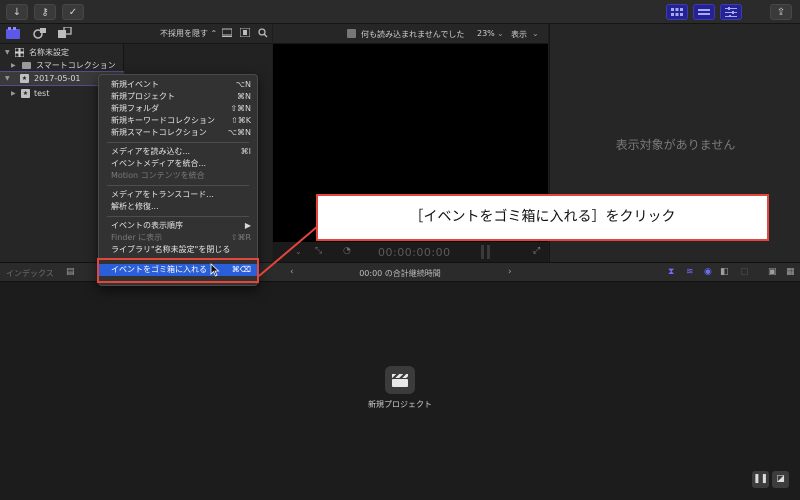 This screenshot has height=500, width=800. I want to click on solo-icon: ◉, so click(708, 272).